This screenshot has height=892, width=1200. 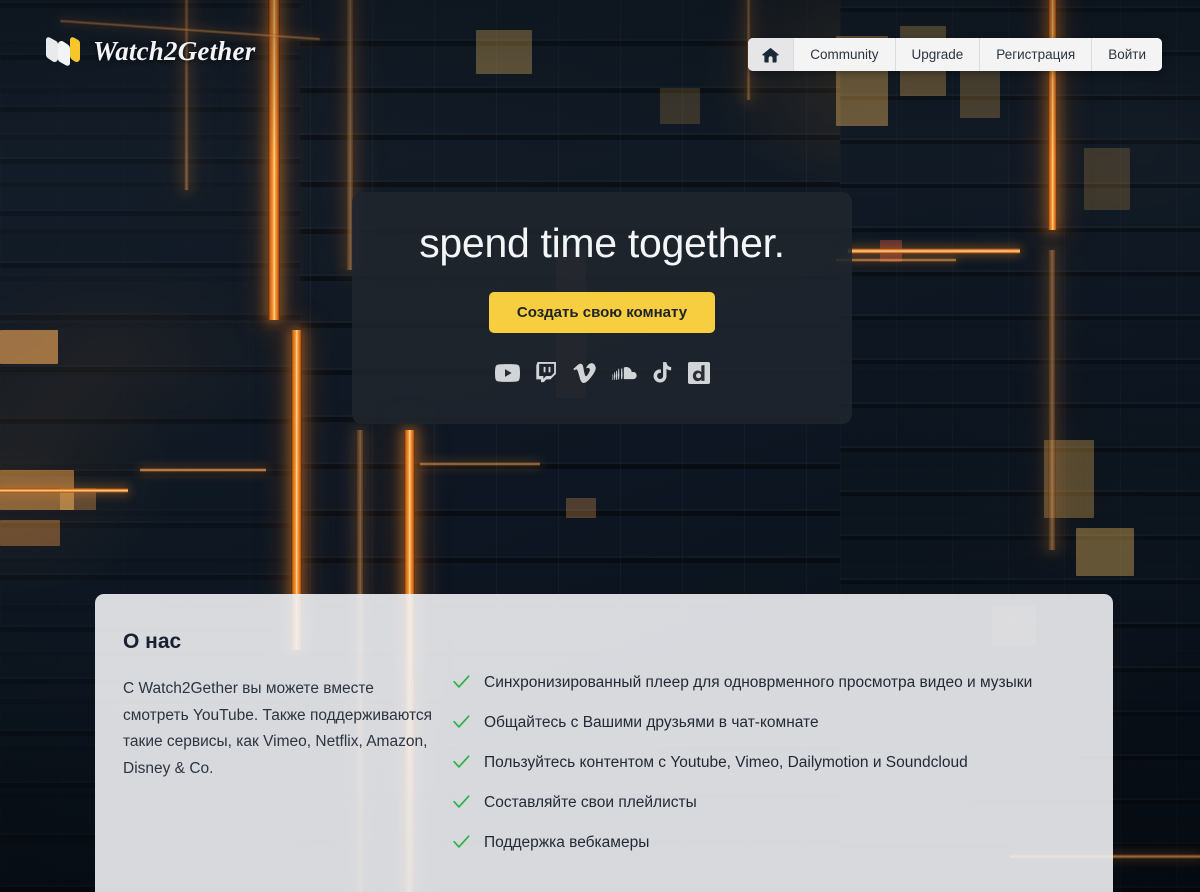 What do you see at coordinates (844, 54) in the screenshot?
I see `nav-community: Community` at bounding box center [844, 54].